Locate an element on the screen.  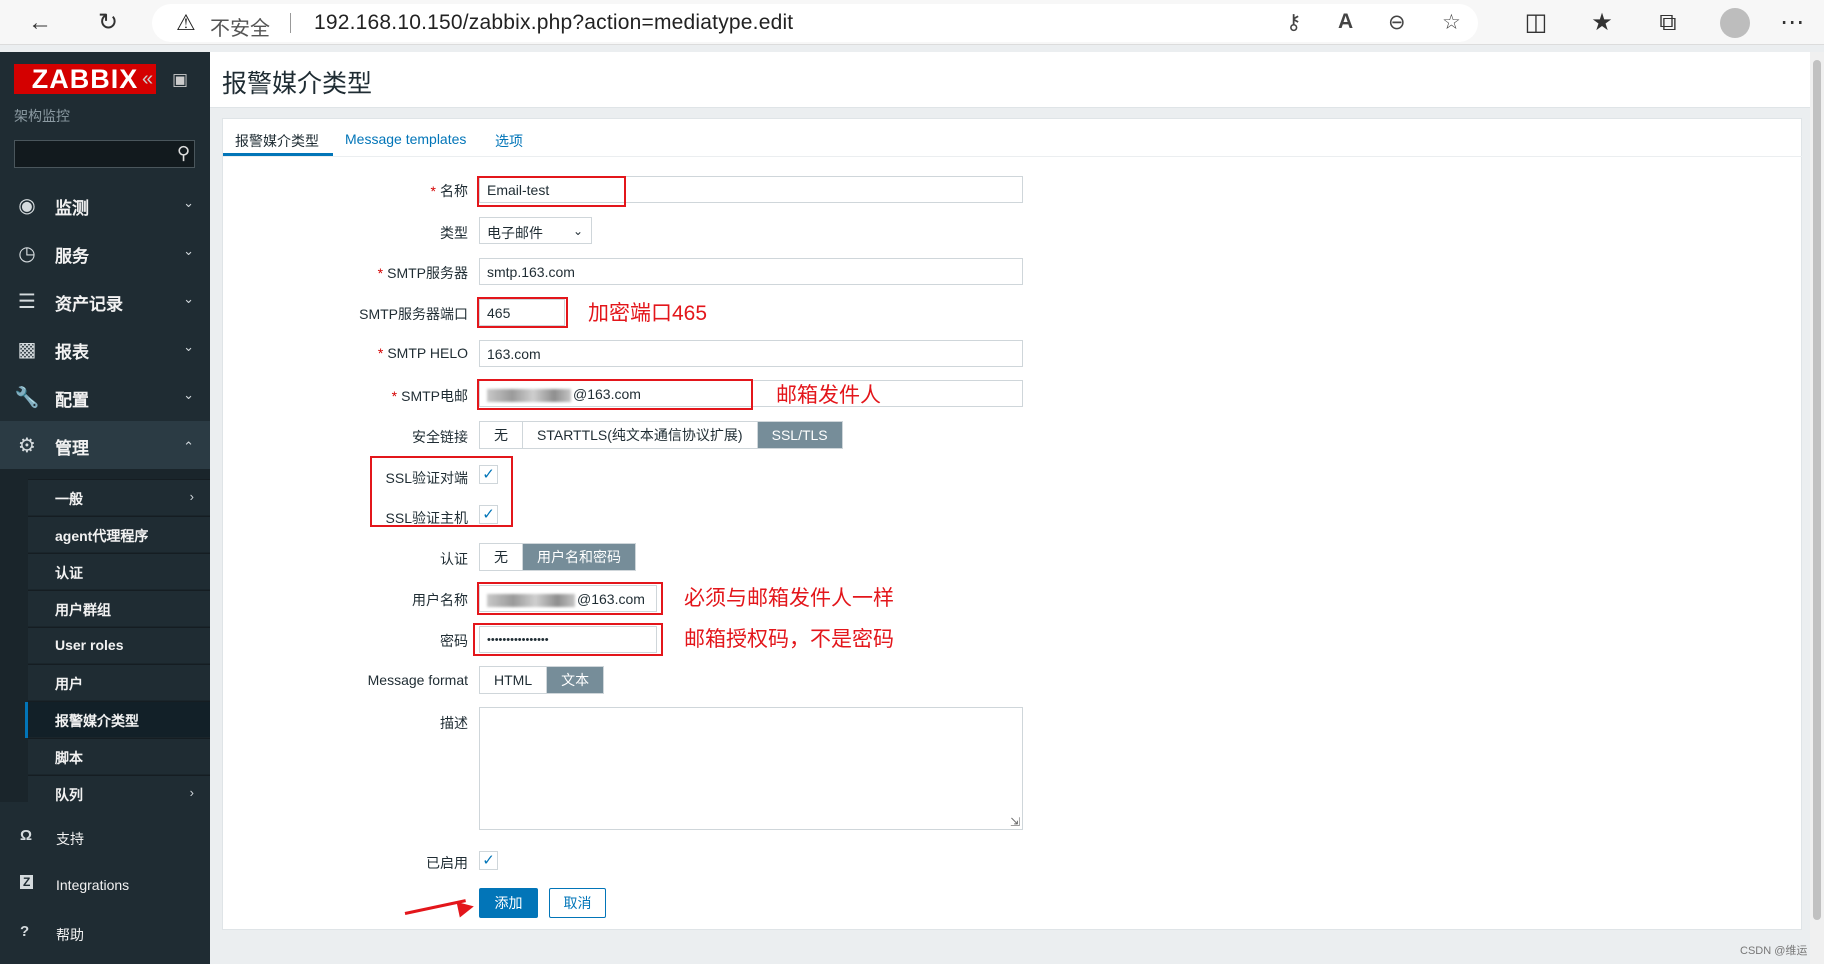
favorites-icon: ★ is located at coordinates (1602, 23).